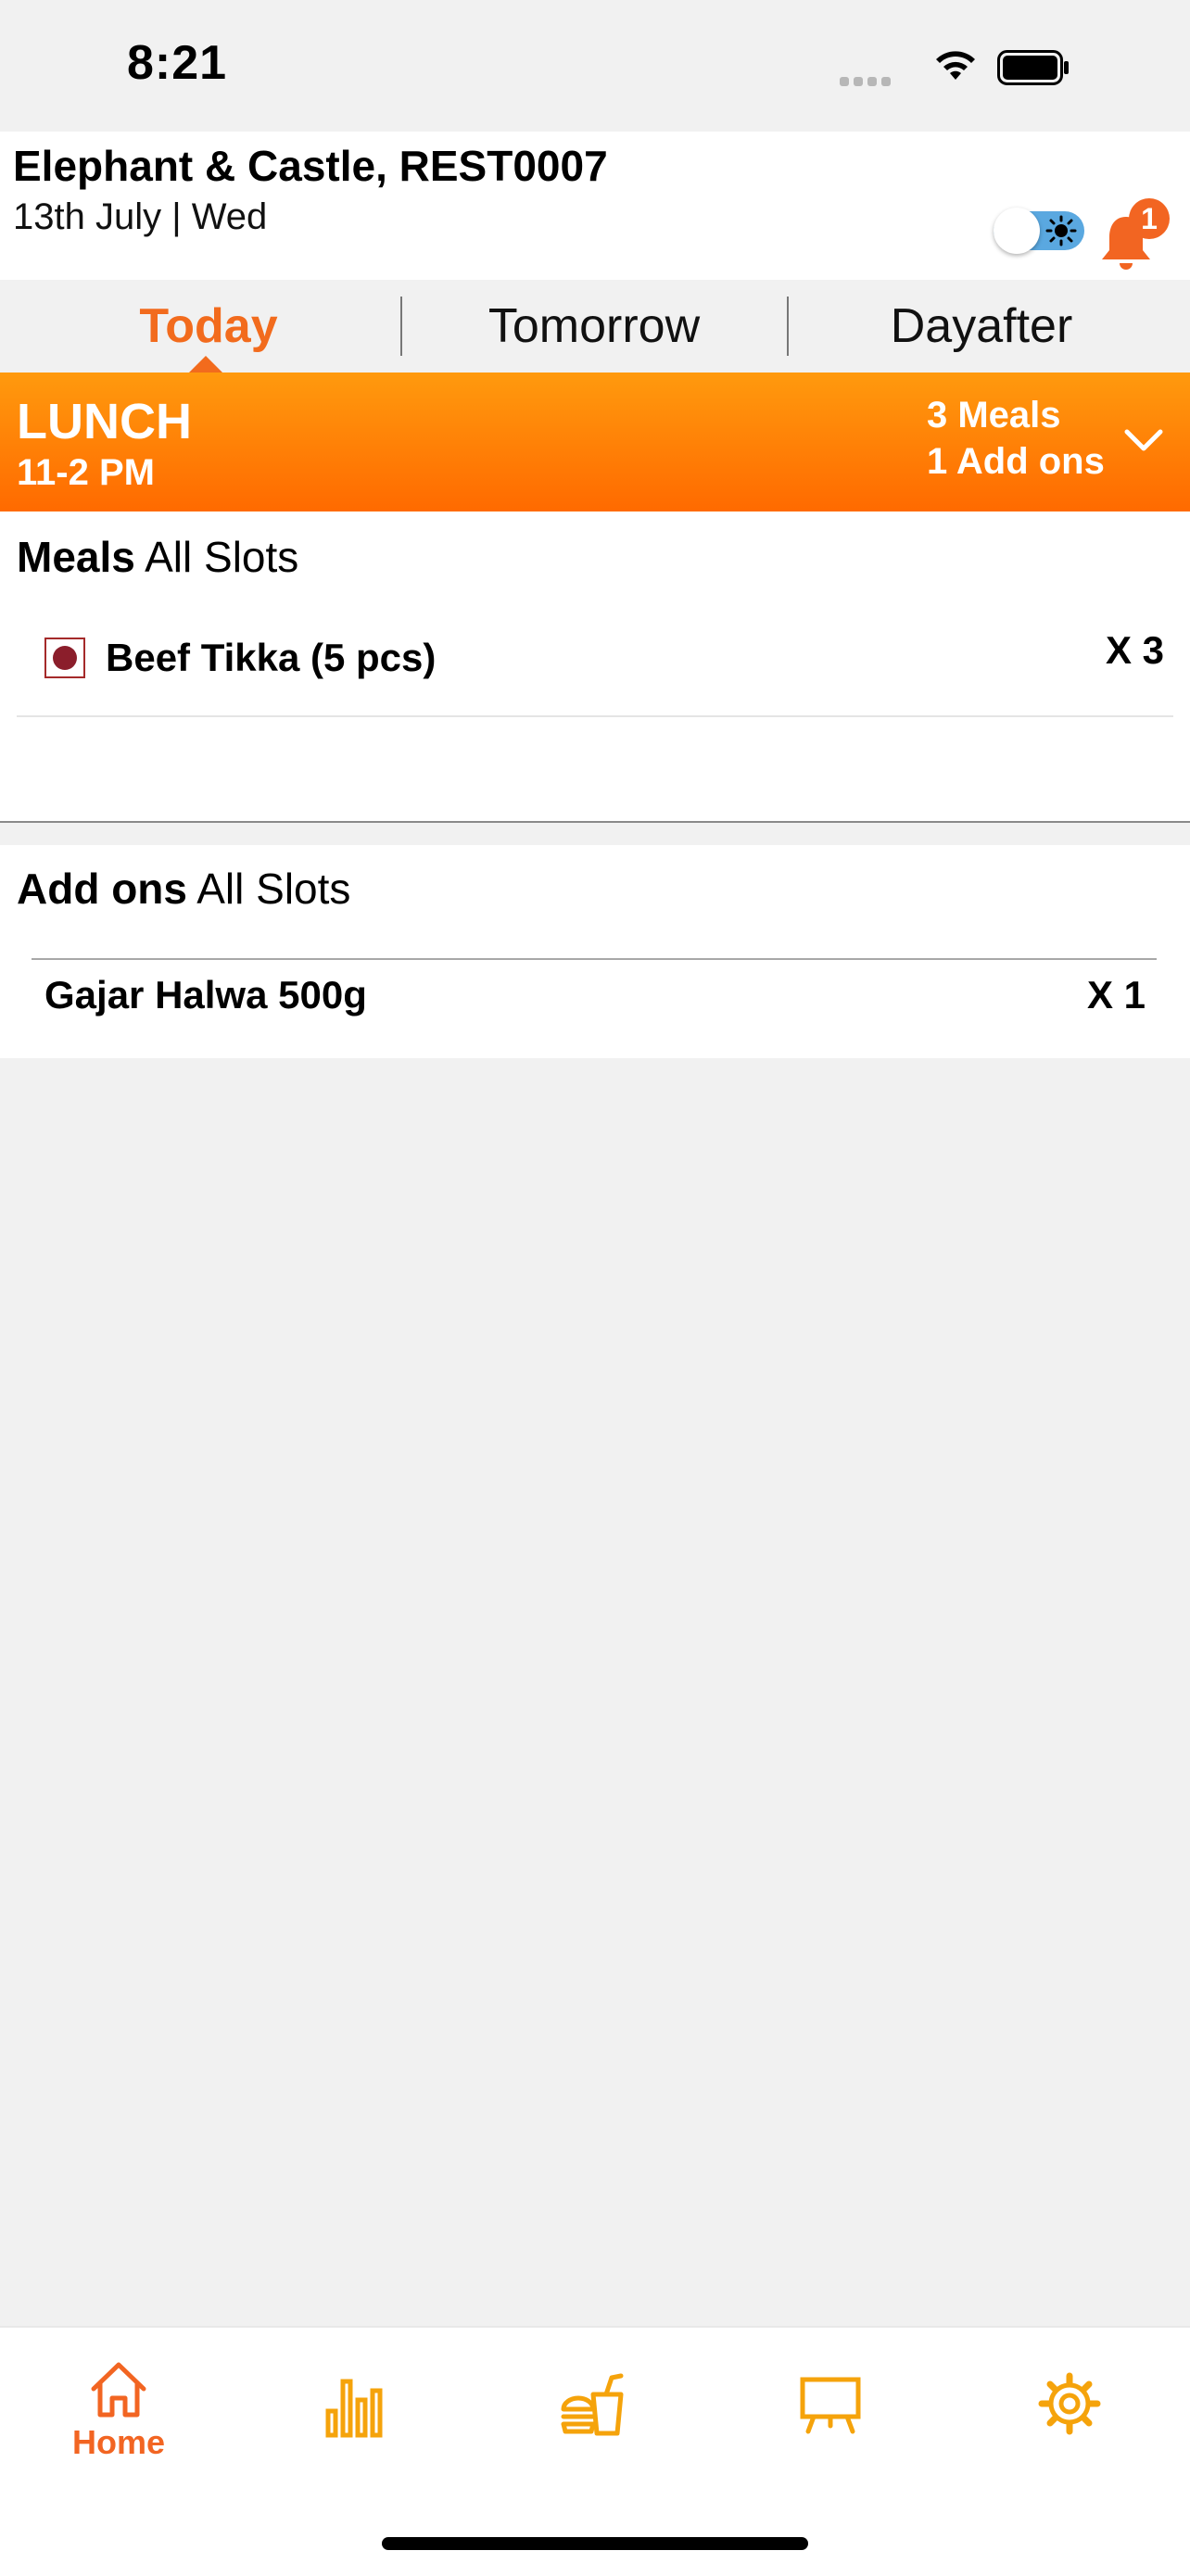 Image resolution: width=1190 pixels, height=2576 pixels. What do you see at coordinates (64, 658) in the screenshot?
I see `non-veg-icon` at bounding box center [64, 658].